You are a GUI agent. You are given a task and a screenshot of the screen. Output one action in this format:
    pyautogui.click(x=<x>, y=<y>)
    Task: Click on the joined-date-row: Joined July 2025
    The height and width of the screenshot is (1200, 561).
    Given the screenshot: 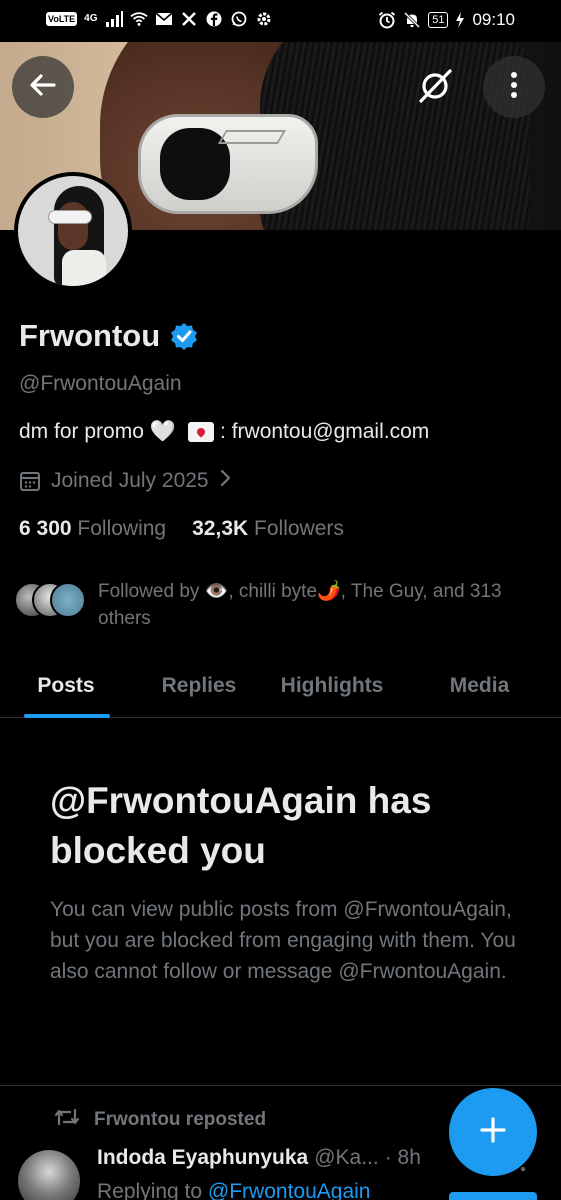 What is the action you would take?
    pyautogui.click(x=126, y=481)
    